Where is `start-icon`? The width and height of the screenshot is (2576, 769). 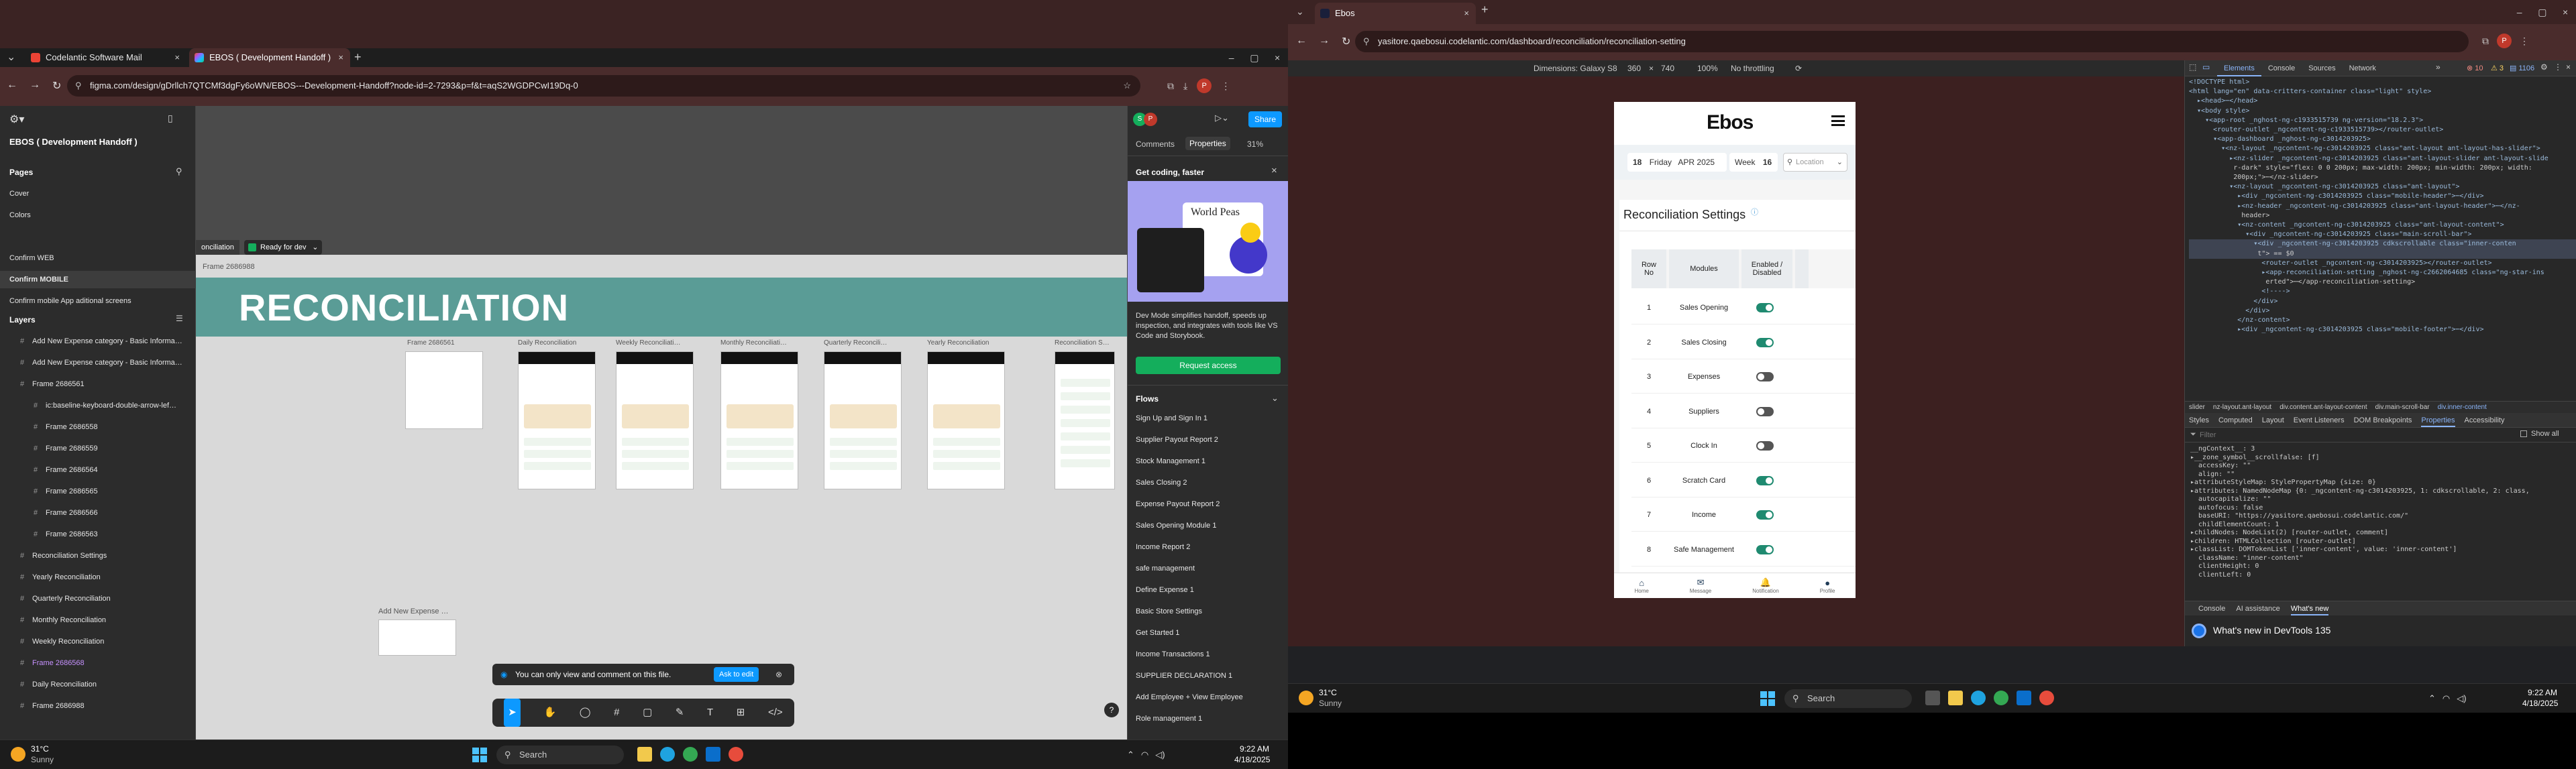 start-icon is located at coordinates (479, 755).